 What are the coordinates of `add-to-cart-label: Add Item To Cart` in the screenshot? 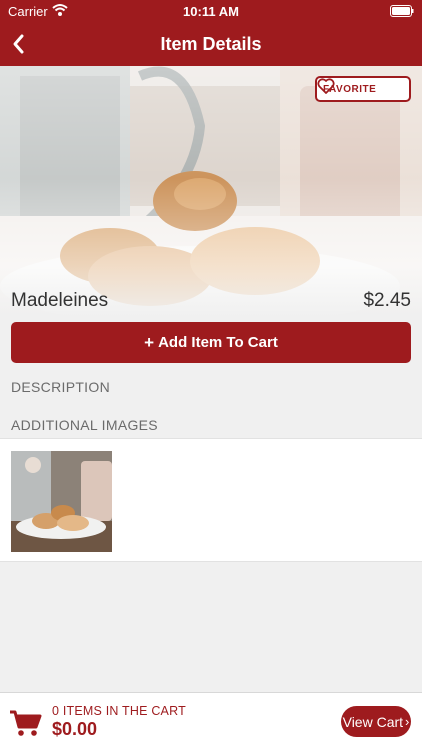 It's located at (218, 342).